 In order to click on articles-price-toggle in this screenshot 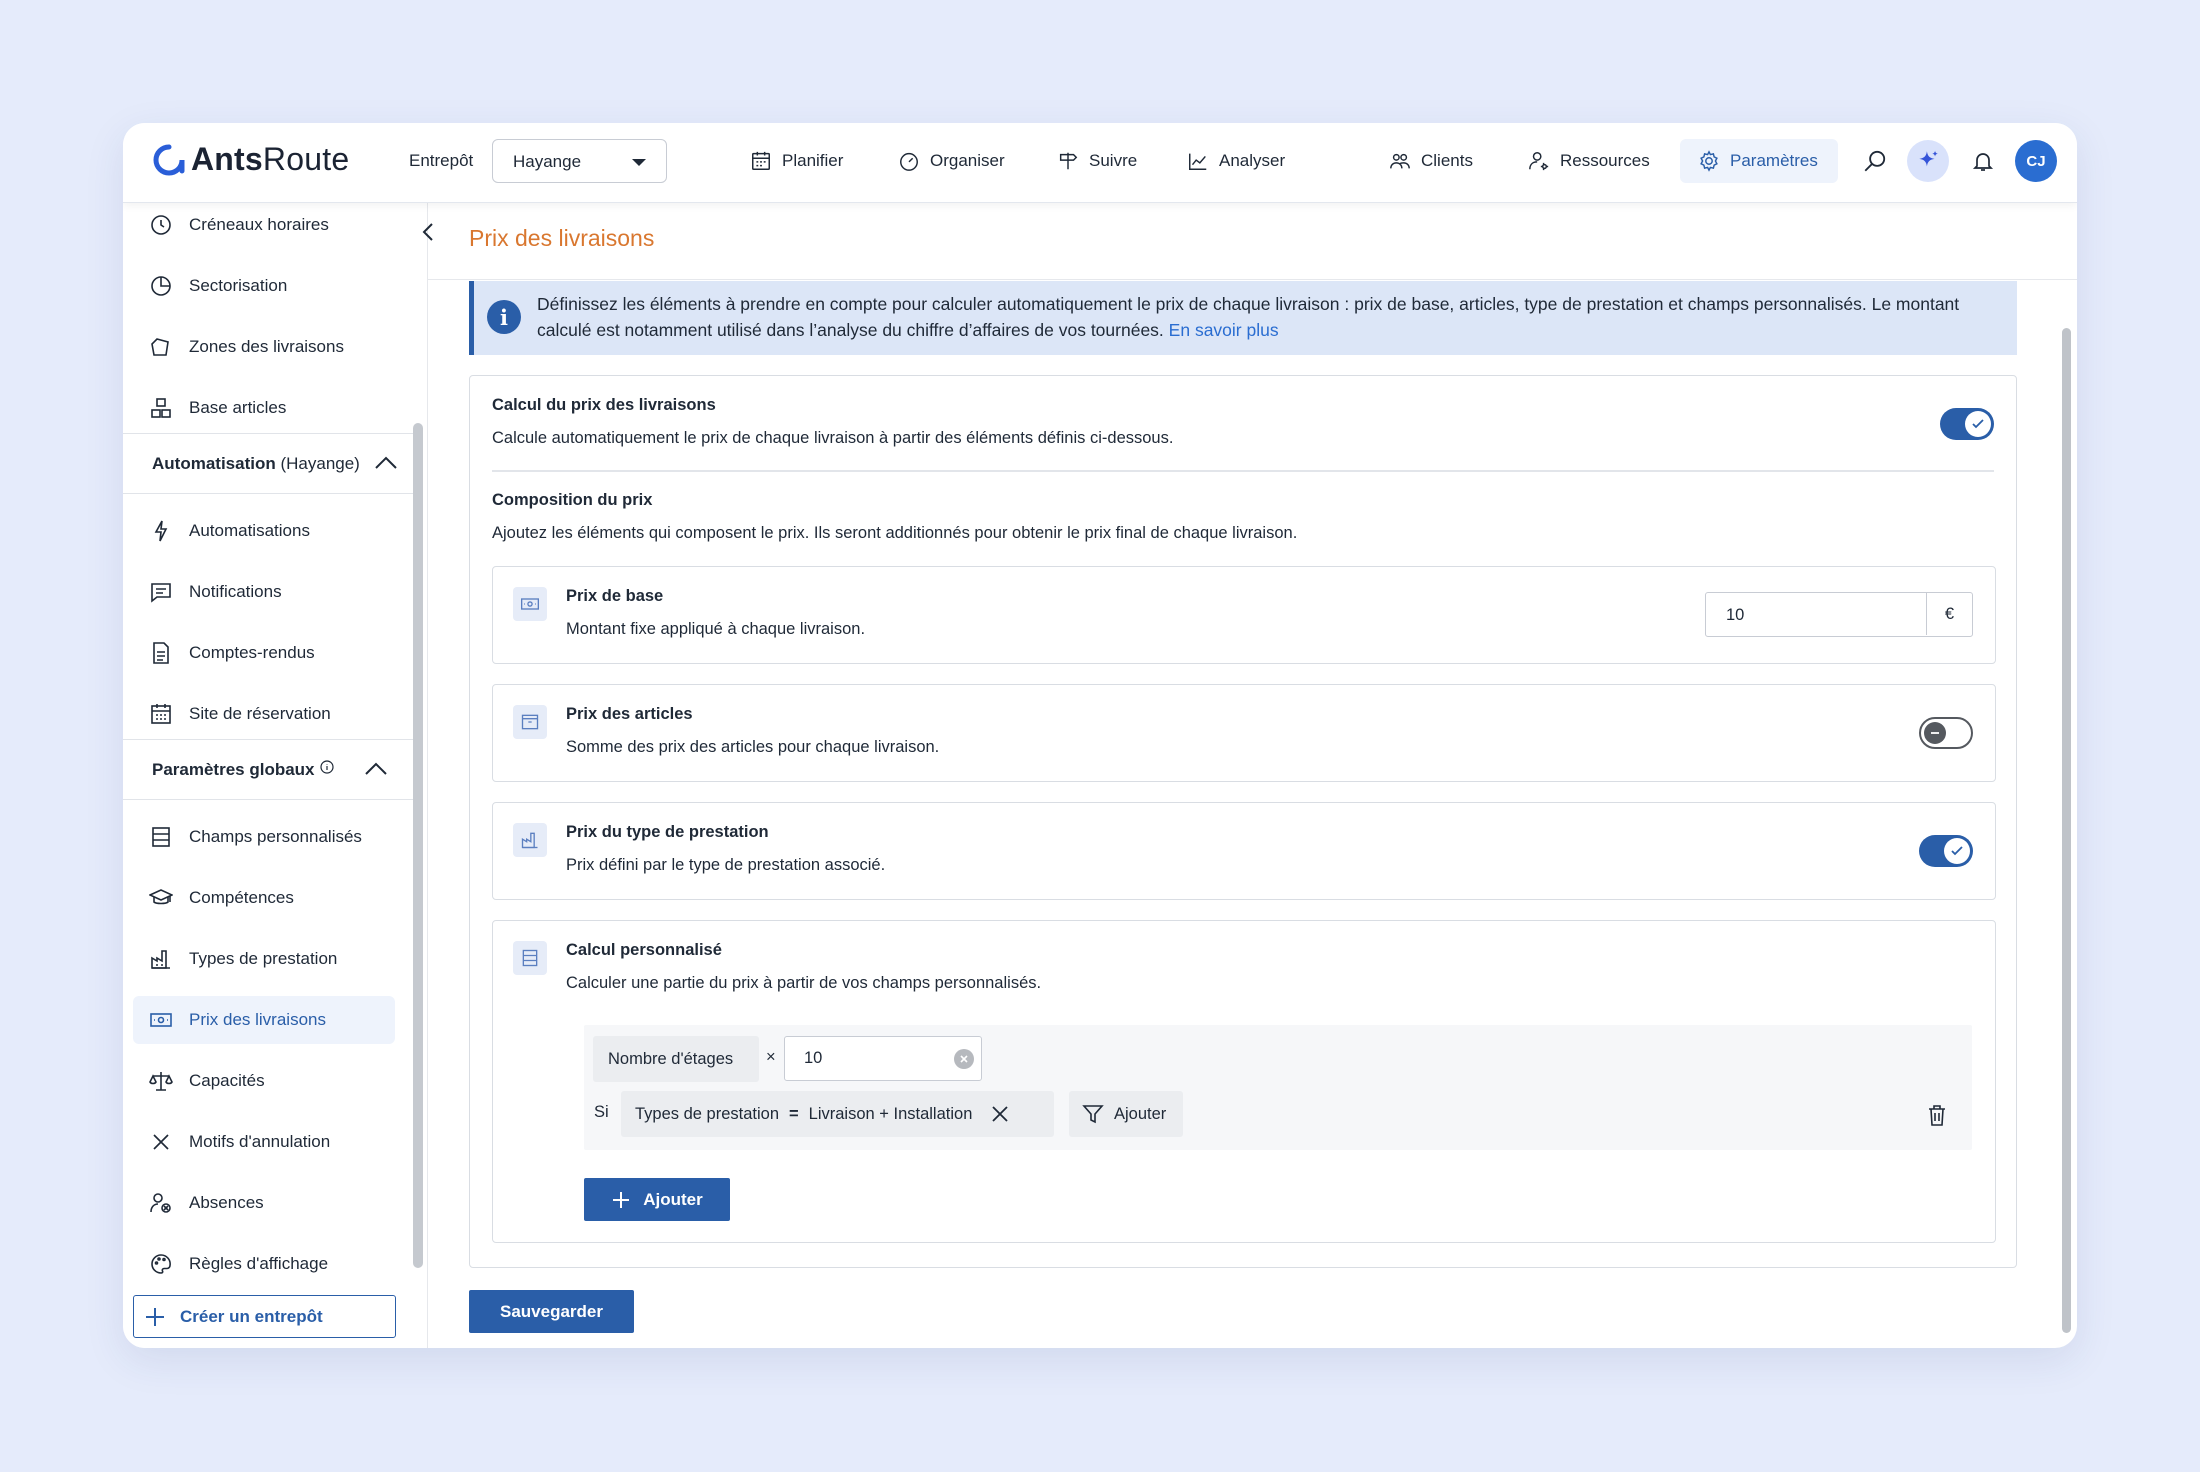, I will do `click(1946, 733)`.